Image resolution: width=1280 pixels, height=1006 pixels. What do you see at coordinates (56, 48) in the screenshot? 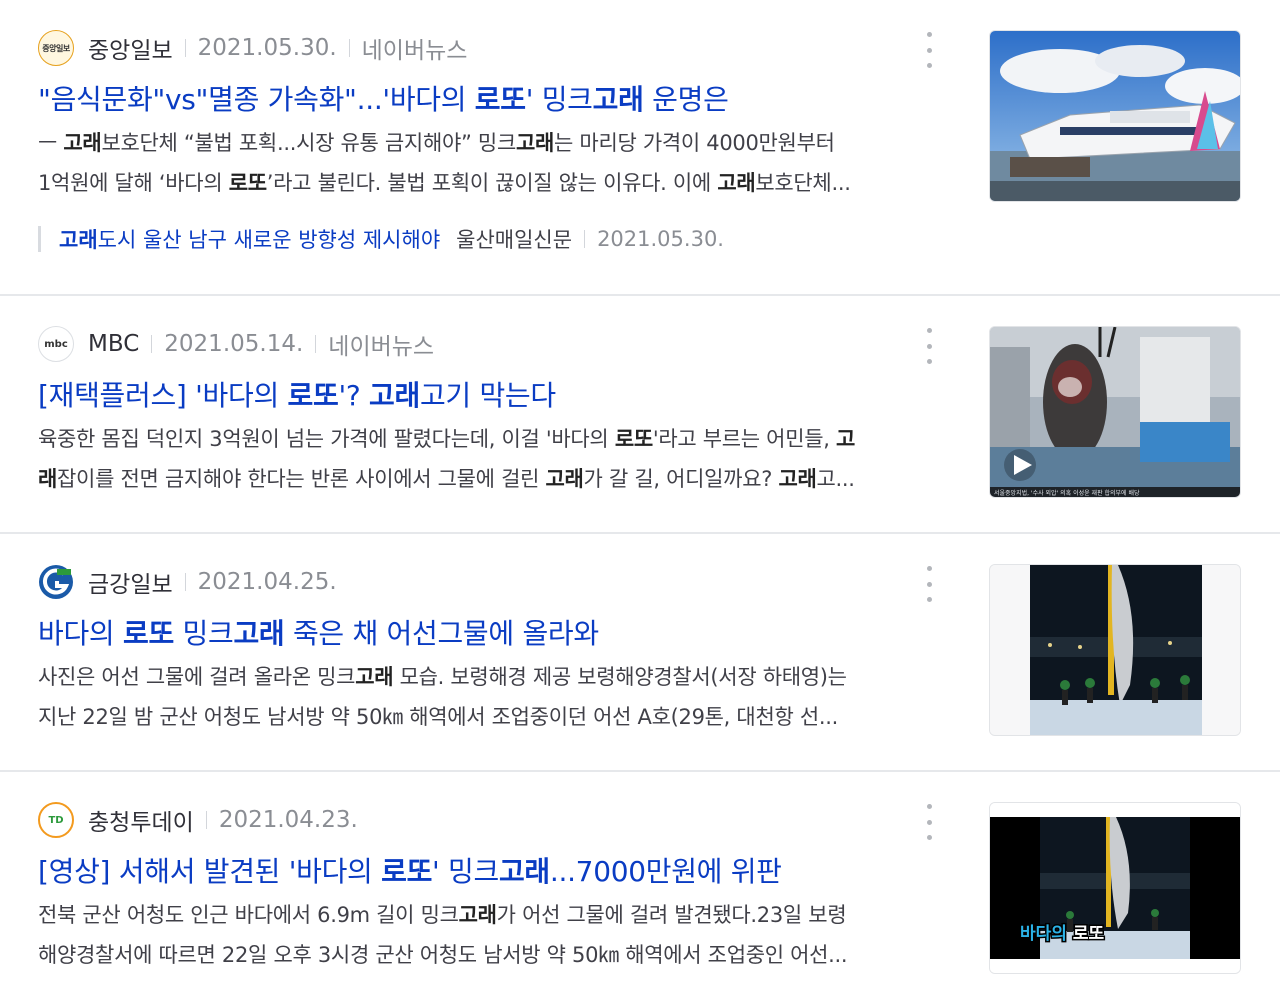
I see `joongang-logo-icon: 중앙일보` at bounding box center [56, 48].